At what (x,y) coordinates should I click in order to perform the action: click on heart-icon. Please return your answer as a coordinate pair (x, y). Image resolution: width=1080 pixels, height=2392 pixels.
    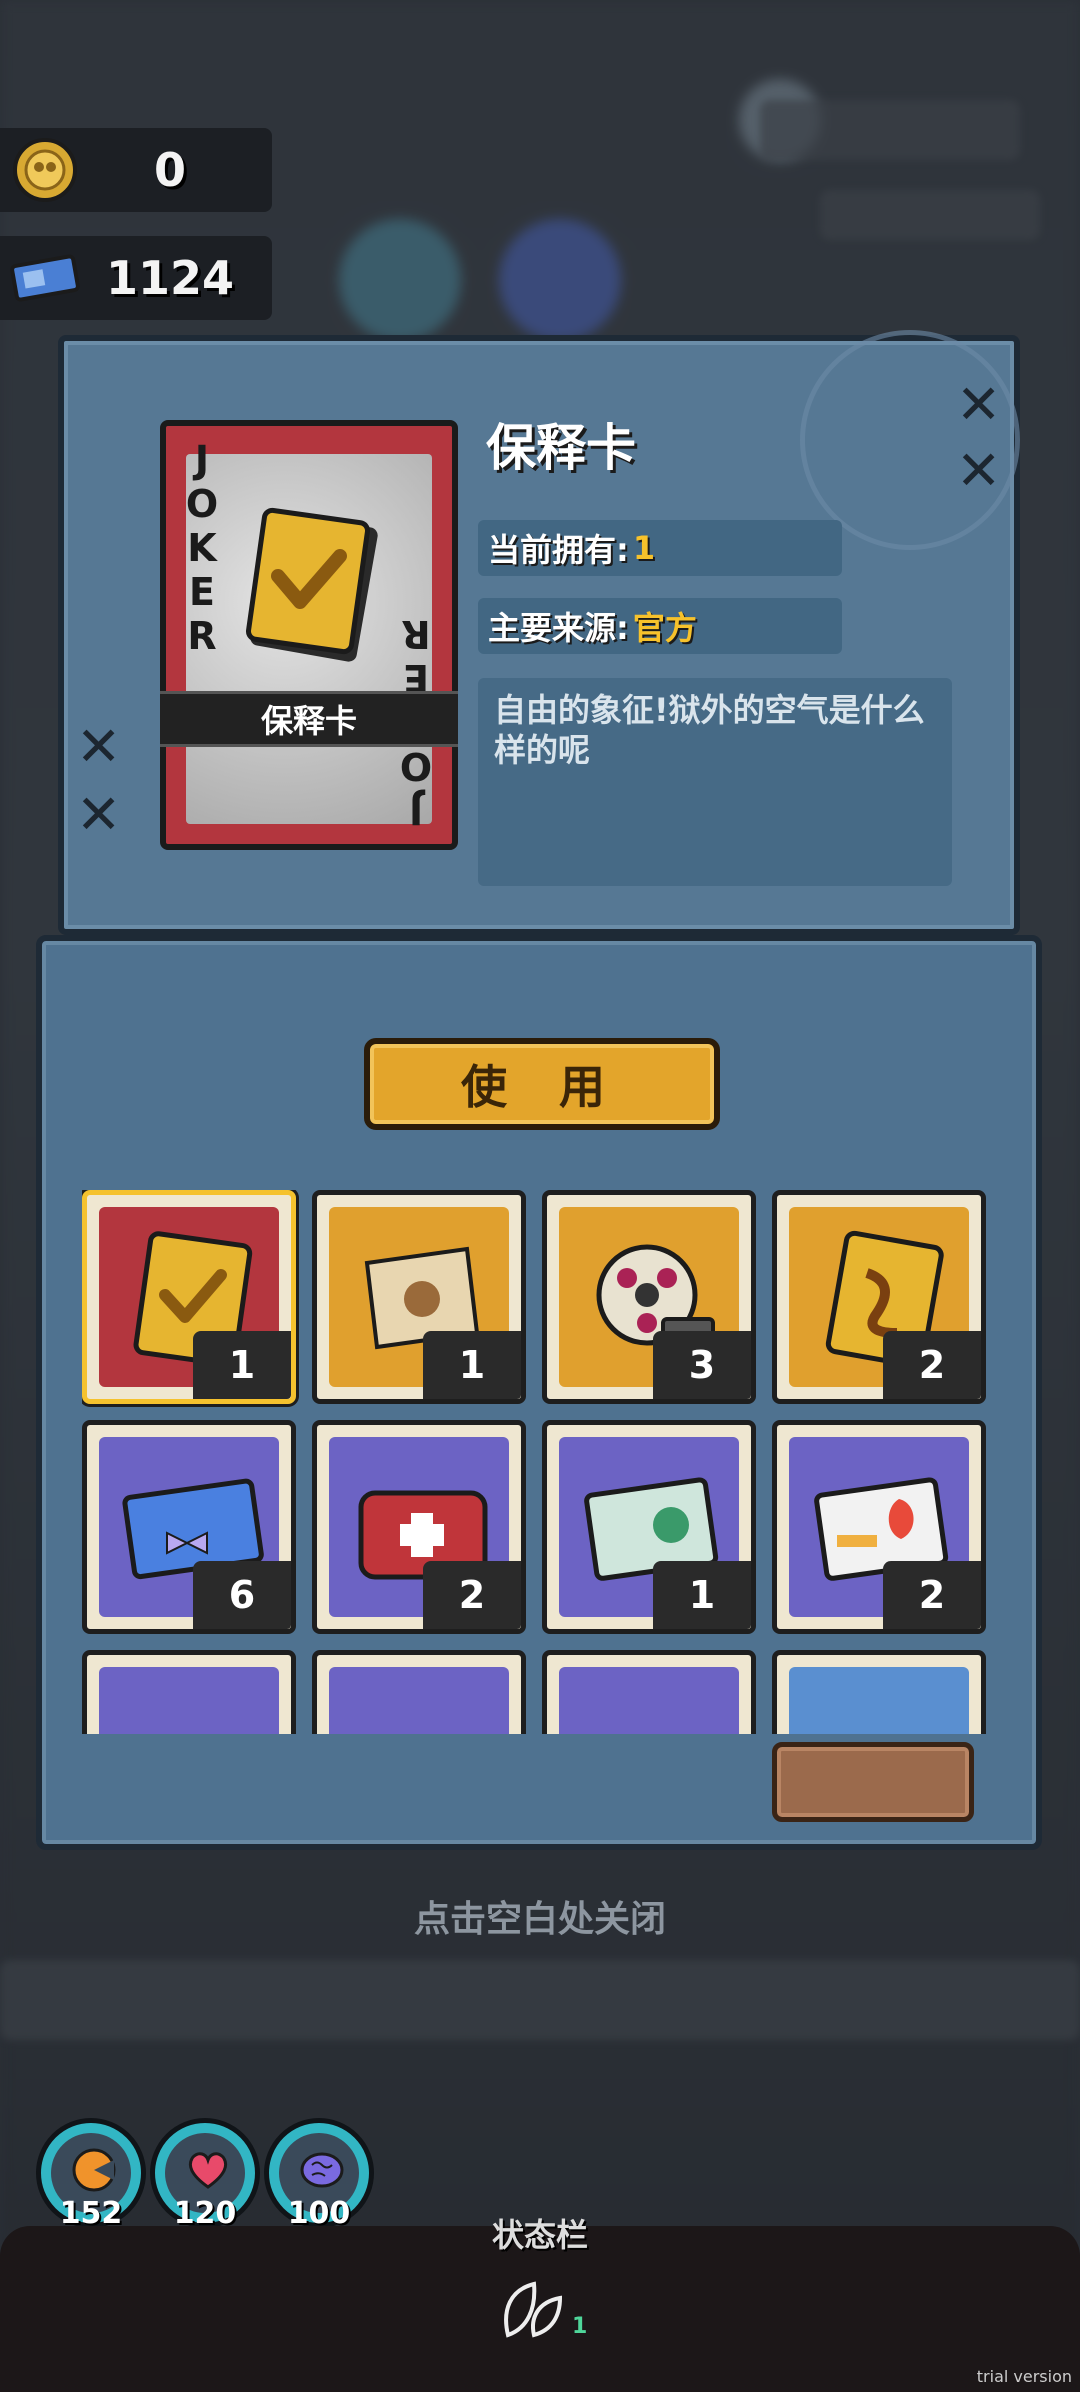
    Looking at the image, I should click on (208, 2172).